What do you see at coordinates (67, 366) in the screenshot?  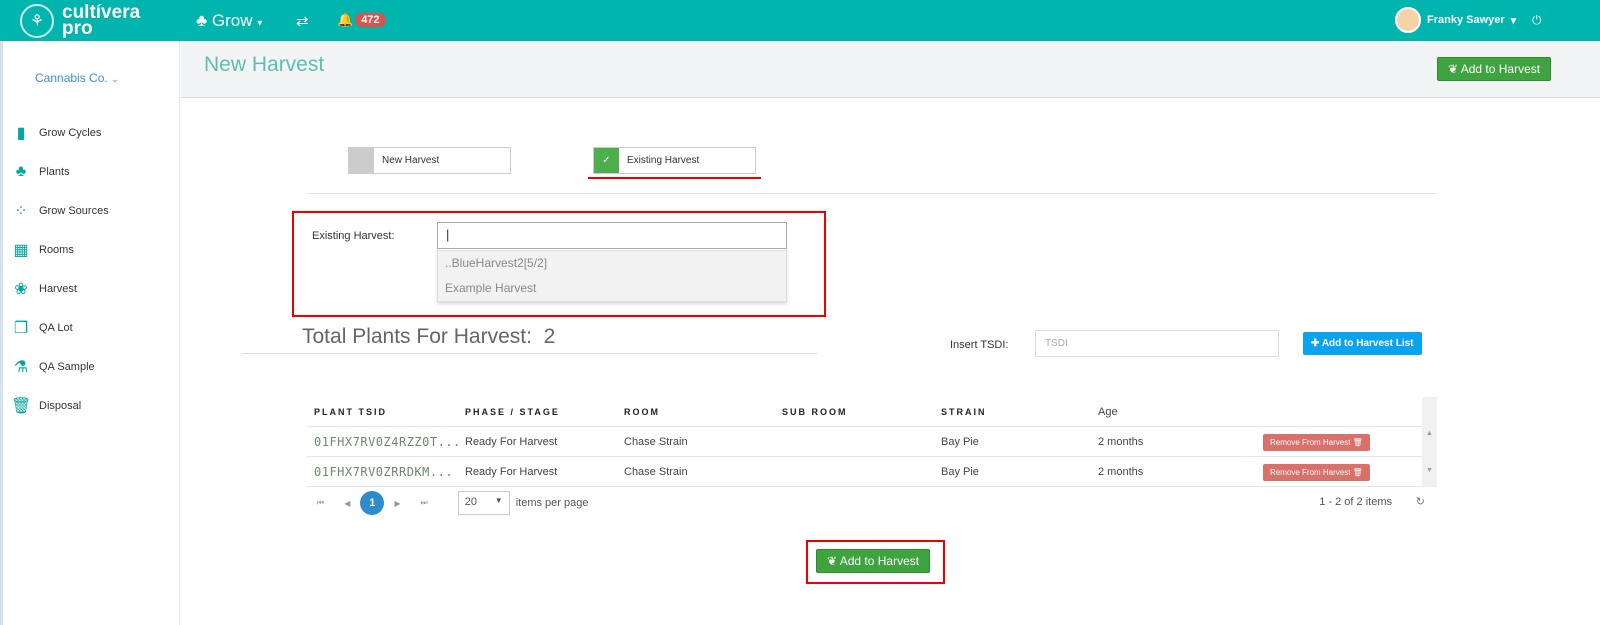 I see `sidebar-item-label: QA Sample` at bounding box center [67, 366].